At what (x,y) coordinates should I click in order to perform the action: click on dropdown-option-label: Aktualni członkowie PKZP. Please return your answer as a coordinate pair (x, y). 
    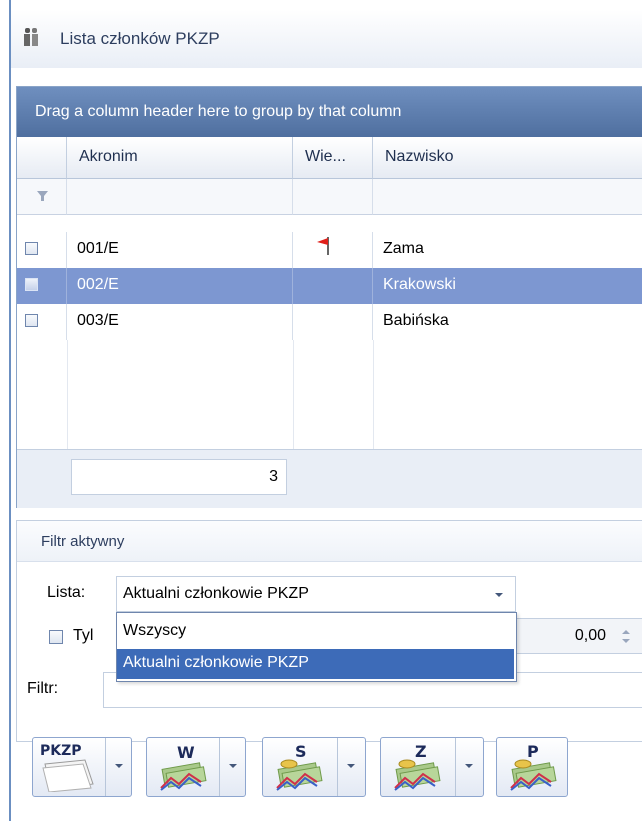
    Looking at the image, I should click on (216, 662).